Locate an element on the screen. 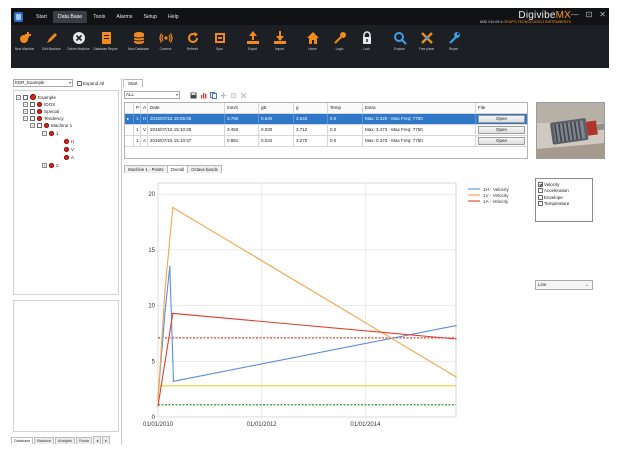 The image size is (617, 452). app-logo-icon is located at coordinates (18, 17).